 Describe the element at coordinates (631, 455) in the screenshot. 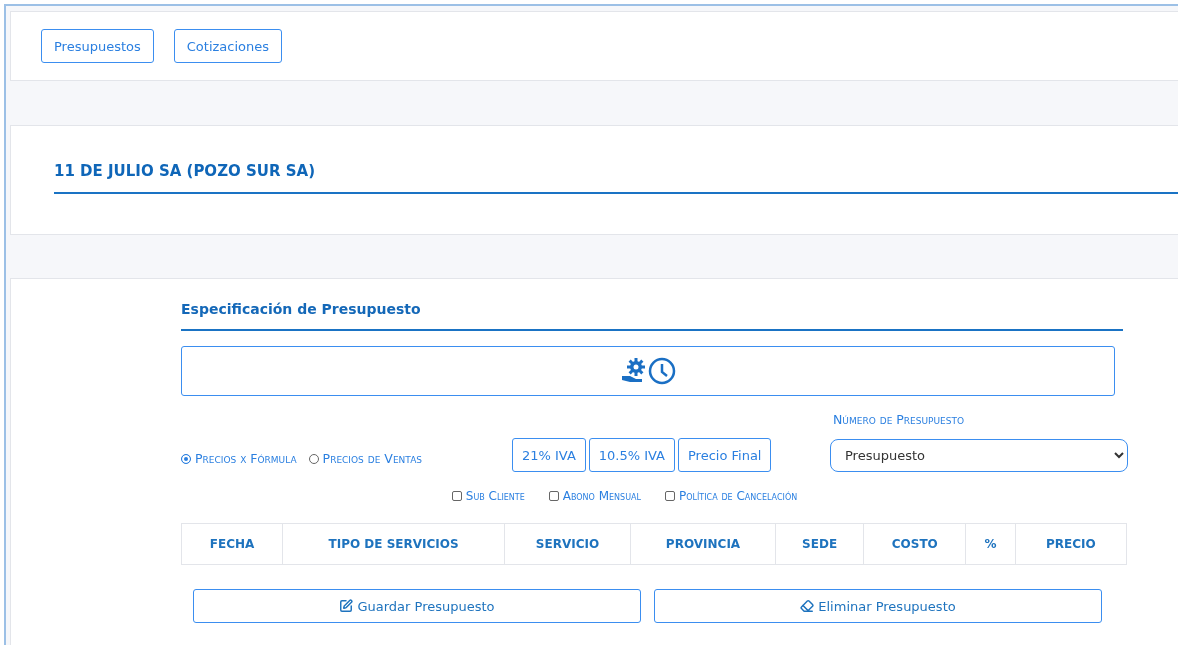

I see `tax-button: 10.5% IVA` at that location.